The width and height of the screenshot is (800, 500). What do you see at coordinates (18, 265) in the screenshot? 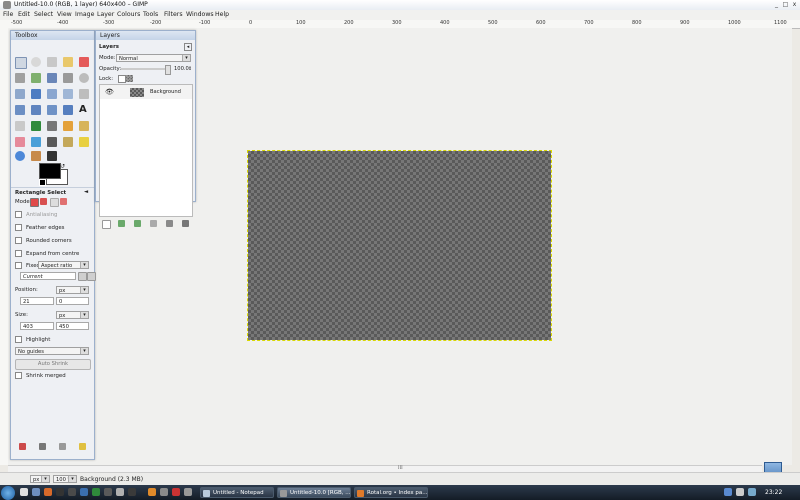
I see `fixed-checkbox` at bounding box center [18, 265].